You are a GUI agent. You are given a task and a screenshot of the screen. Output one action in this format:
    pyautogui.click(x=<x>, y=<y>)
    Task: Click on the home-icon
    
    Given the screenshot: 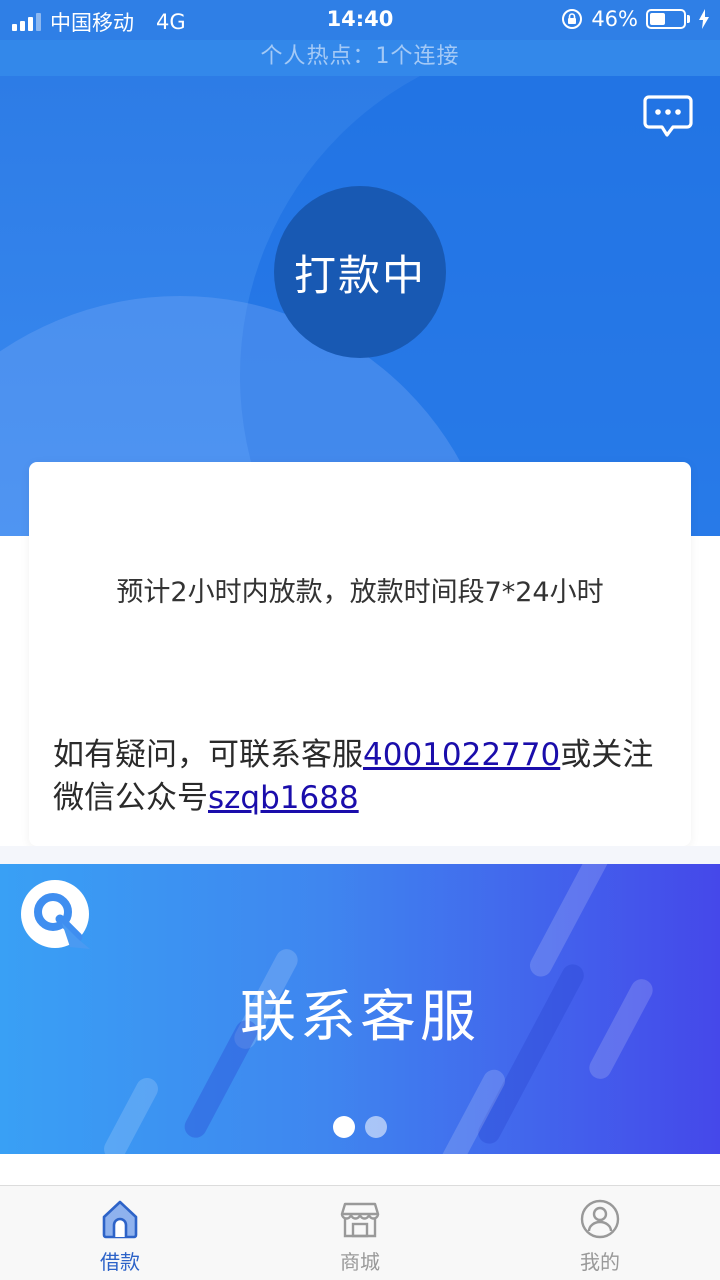 What is the action you would take?
    pyautogui.click(x=120, y=1219)
    